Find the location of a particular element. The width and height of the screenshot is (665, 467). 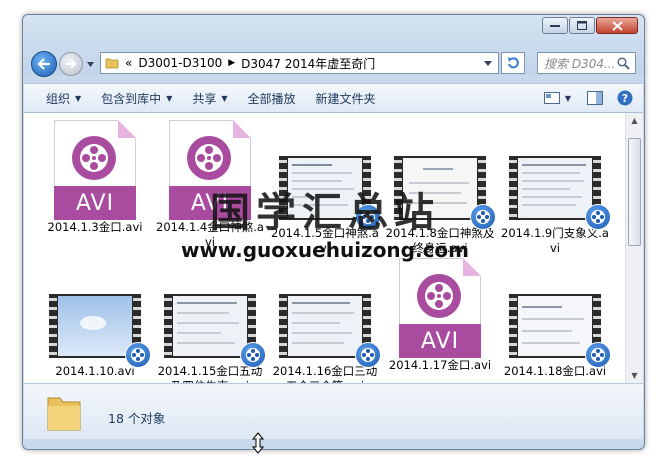

help-button: ? is located at coordinates (628, 98).